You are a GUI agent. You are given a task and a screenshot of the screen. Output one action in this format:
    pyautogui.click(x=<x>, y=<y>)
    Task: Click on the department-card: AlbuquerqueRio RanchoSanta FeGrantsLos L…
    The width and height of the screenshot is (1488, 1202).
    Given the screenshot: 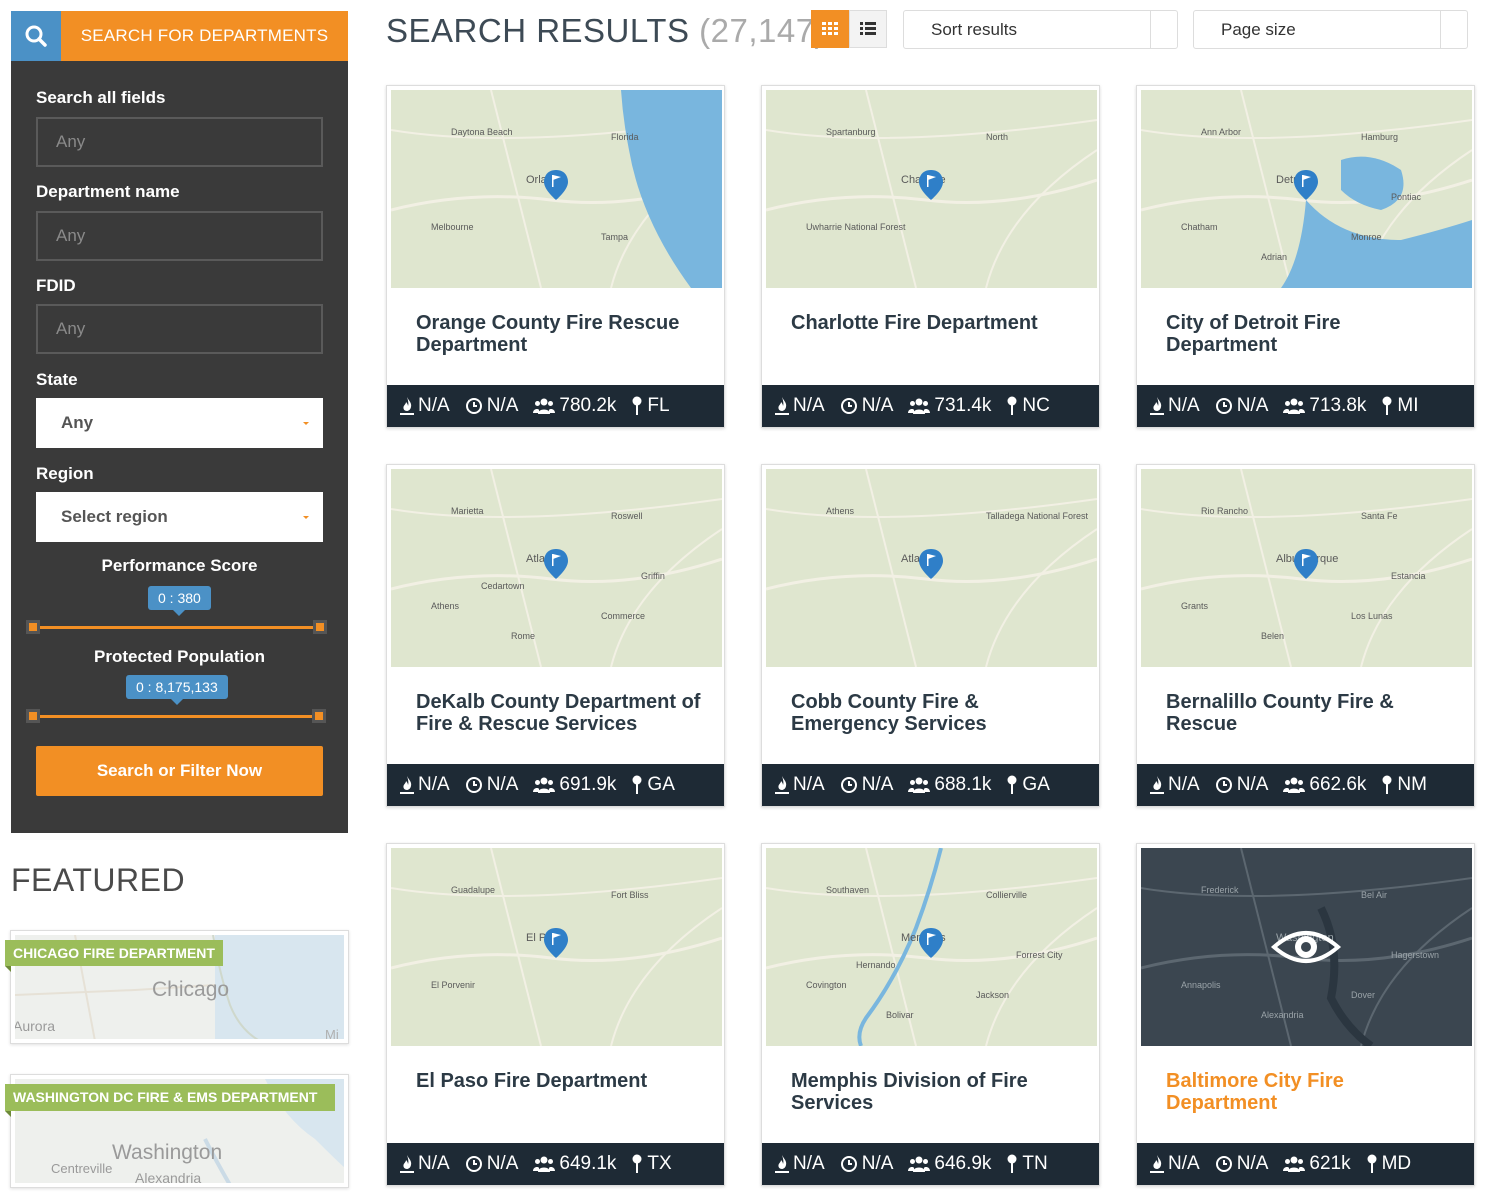 What is the action you would take?
    pyautogui.click(x=1305, y=635)
    